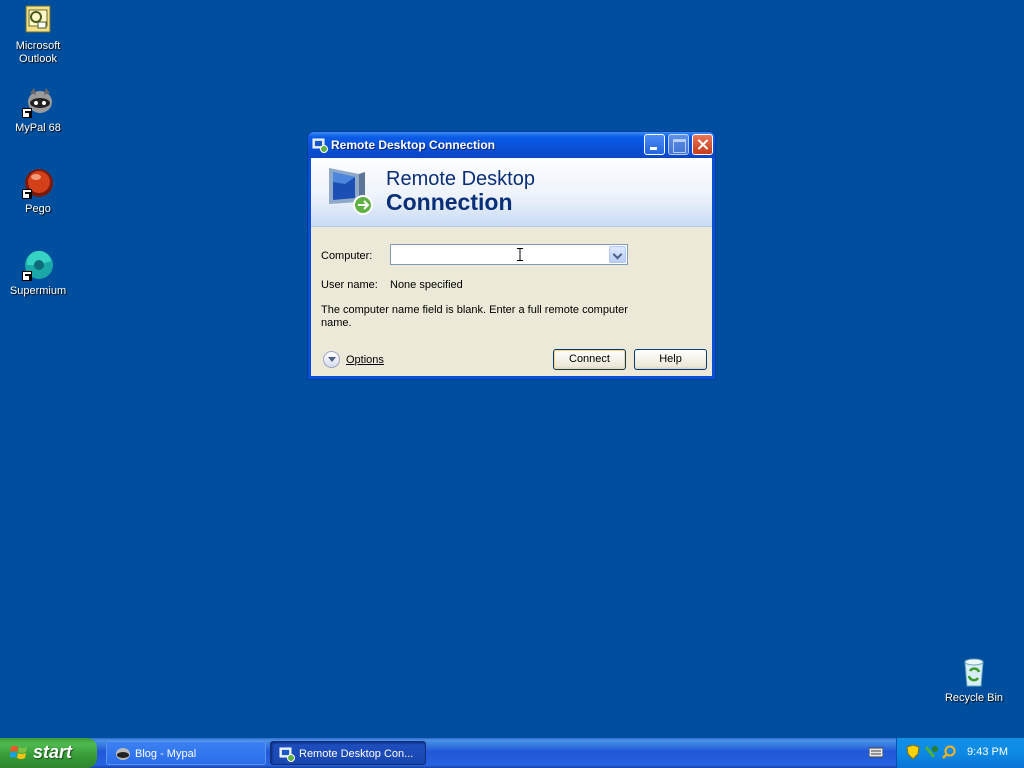 Image resolution: width=1024 pixels, height=768 pixels. I want to click on banner-title-line1: Remote Desktop, so click(460, 179).